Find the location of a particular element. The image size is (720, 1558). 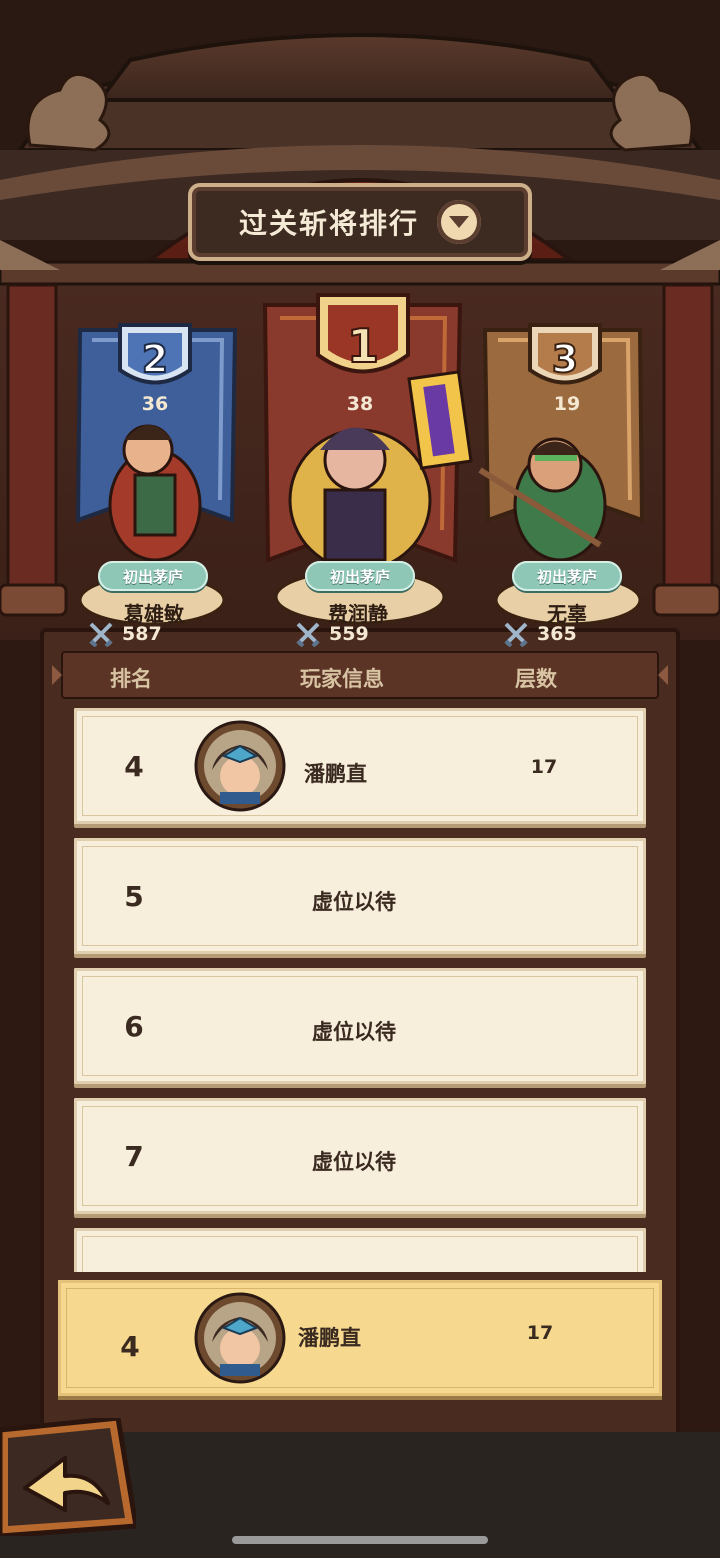

my-rank: 4 is located at coordinates (130, 1346).